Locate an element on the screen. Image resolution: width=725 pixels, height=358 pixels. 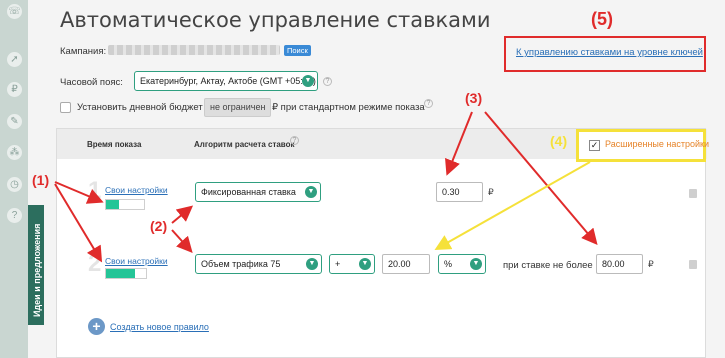
network-icon: ⁂ is located at coordinates (14, 152).